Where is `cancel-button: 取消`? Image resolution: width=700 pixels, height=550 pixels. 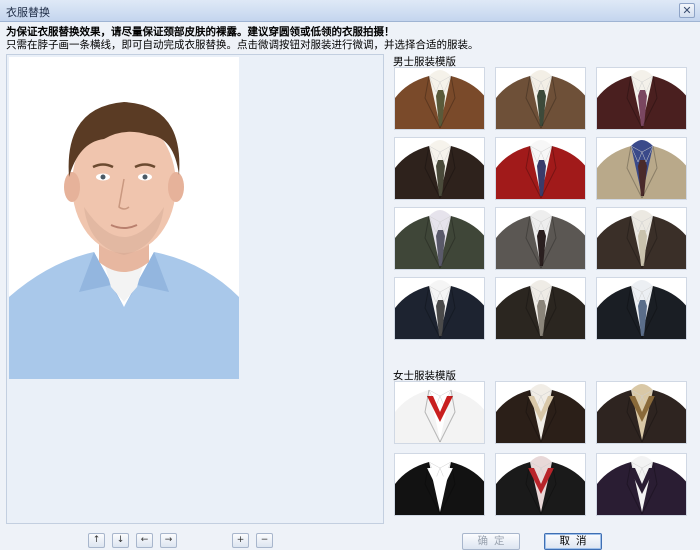
cancel-button: 取消 is located at coordinates (573, 541).